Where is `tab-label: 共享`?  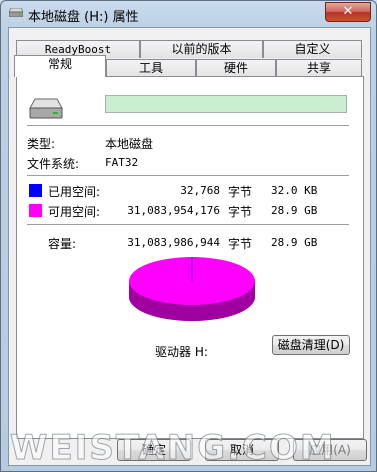
tab-label: 共享 is located at coordinates (318, 68).